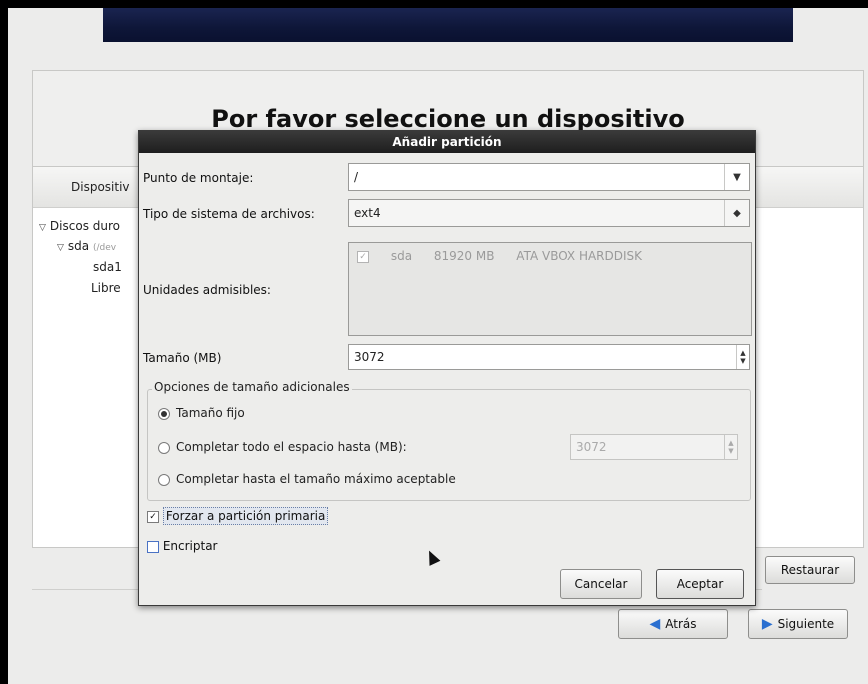 Image resolution: width=868 pixels, height=684 pixels. I want to click on updown-icon: ◆, so click(736, 213).